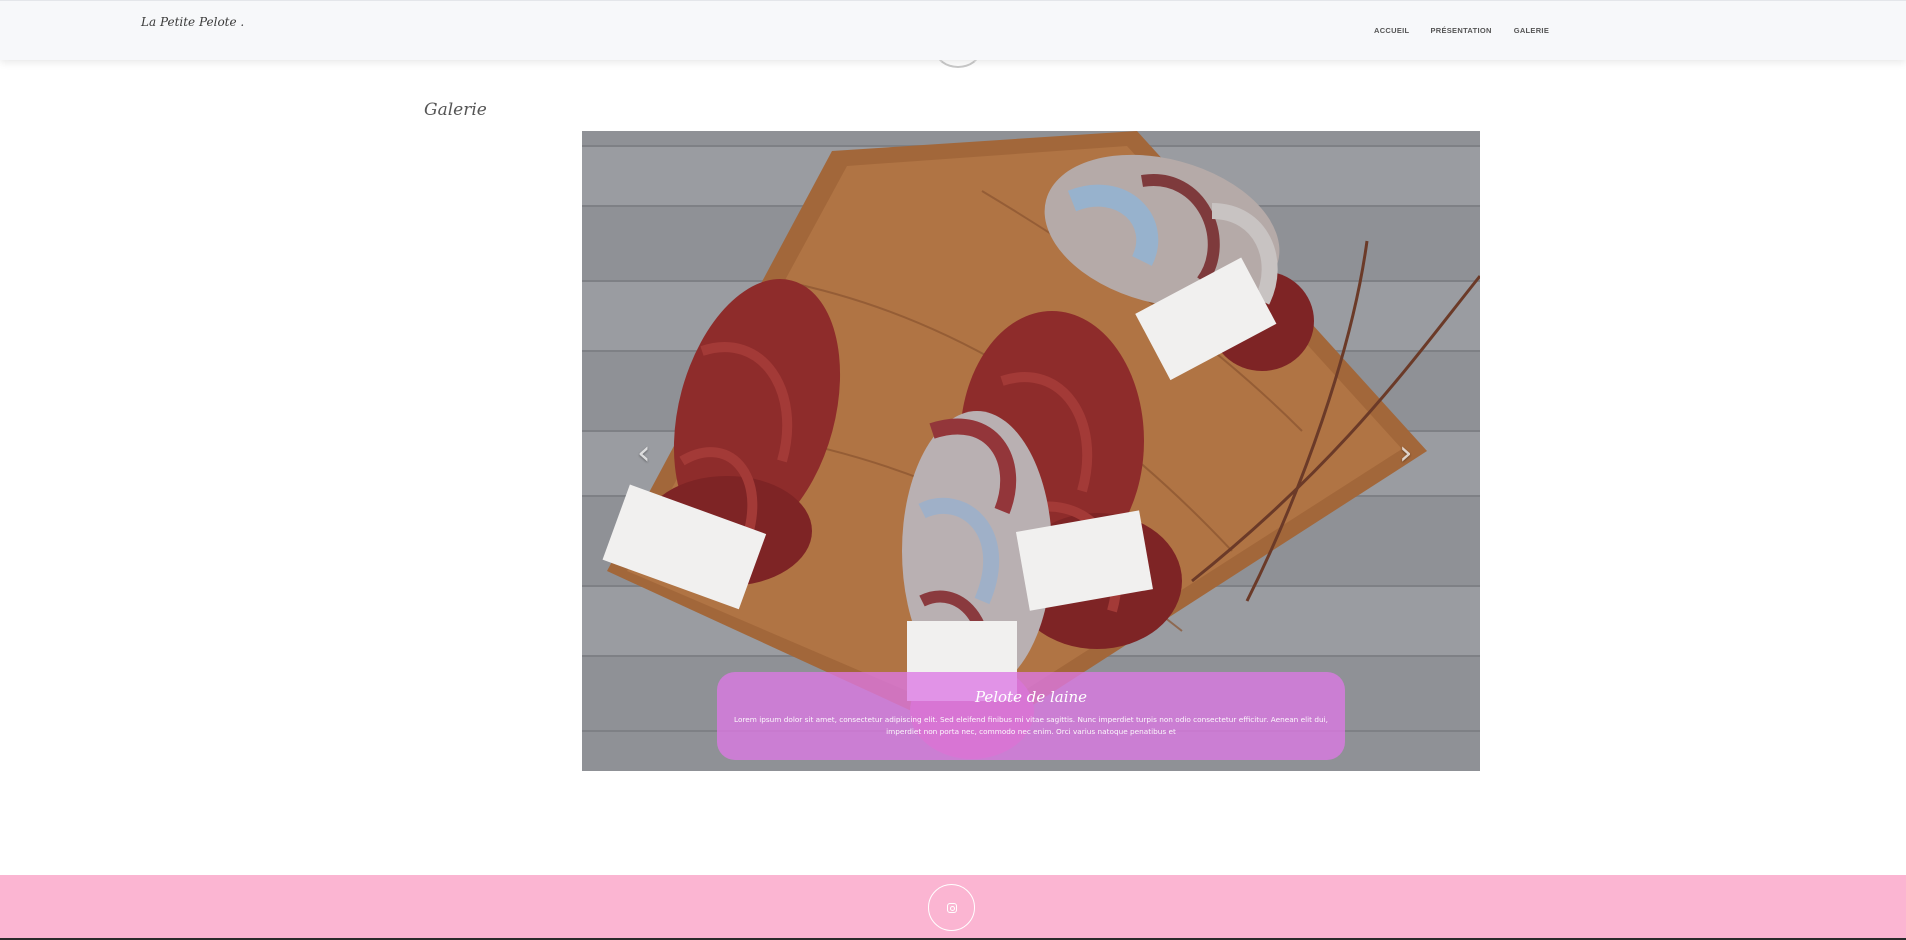 This screenshot has height=940, width=1906. I want to click on instagram-icon, so click(951, 907).